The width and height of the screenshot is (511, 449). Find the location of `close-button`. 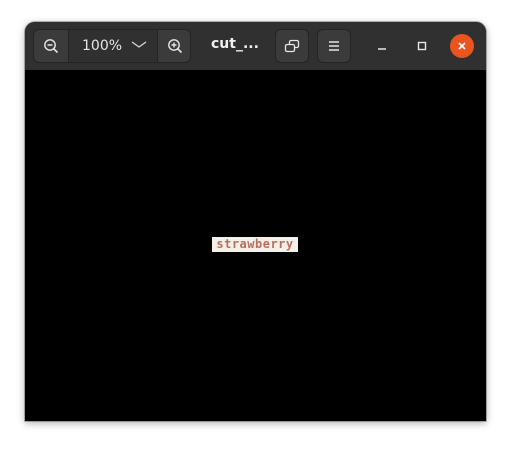

close-button is located at coordinates (462, 46).